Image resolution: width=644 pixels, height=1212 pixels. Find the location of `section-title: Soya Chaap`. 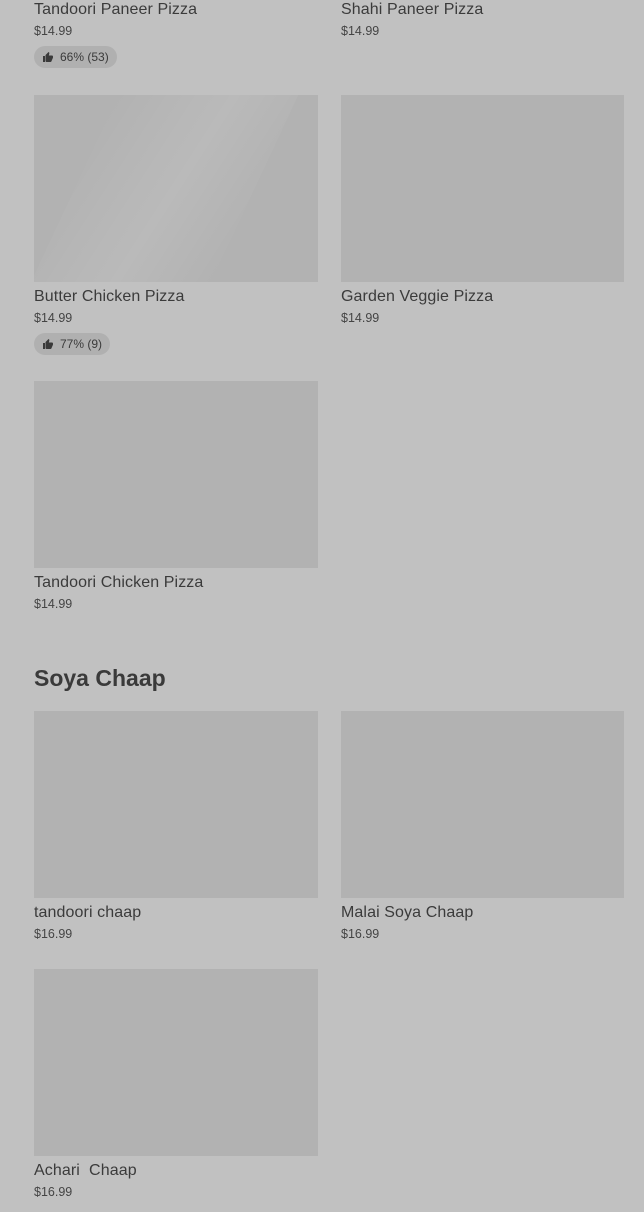

section-title: Soya Chaap is located at coordinates (100, 678).